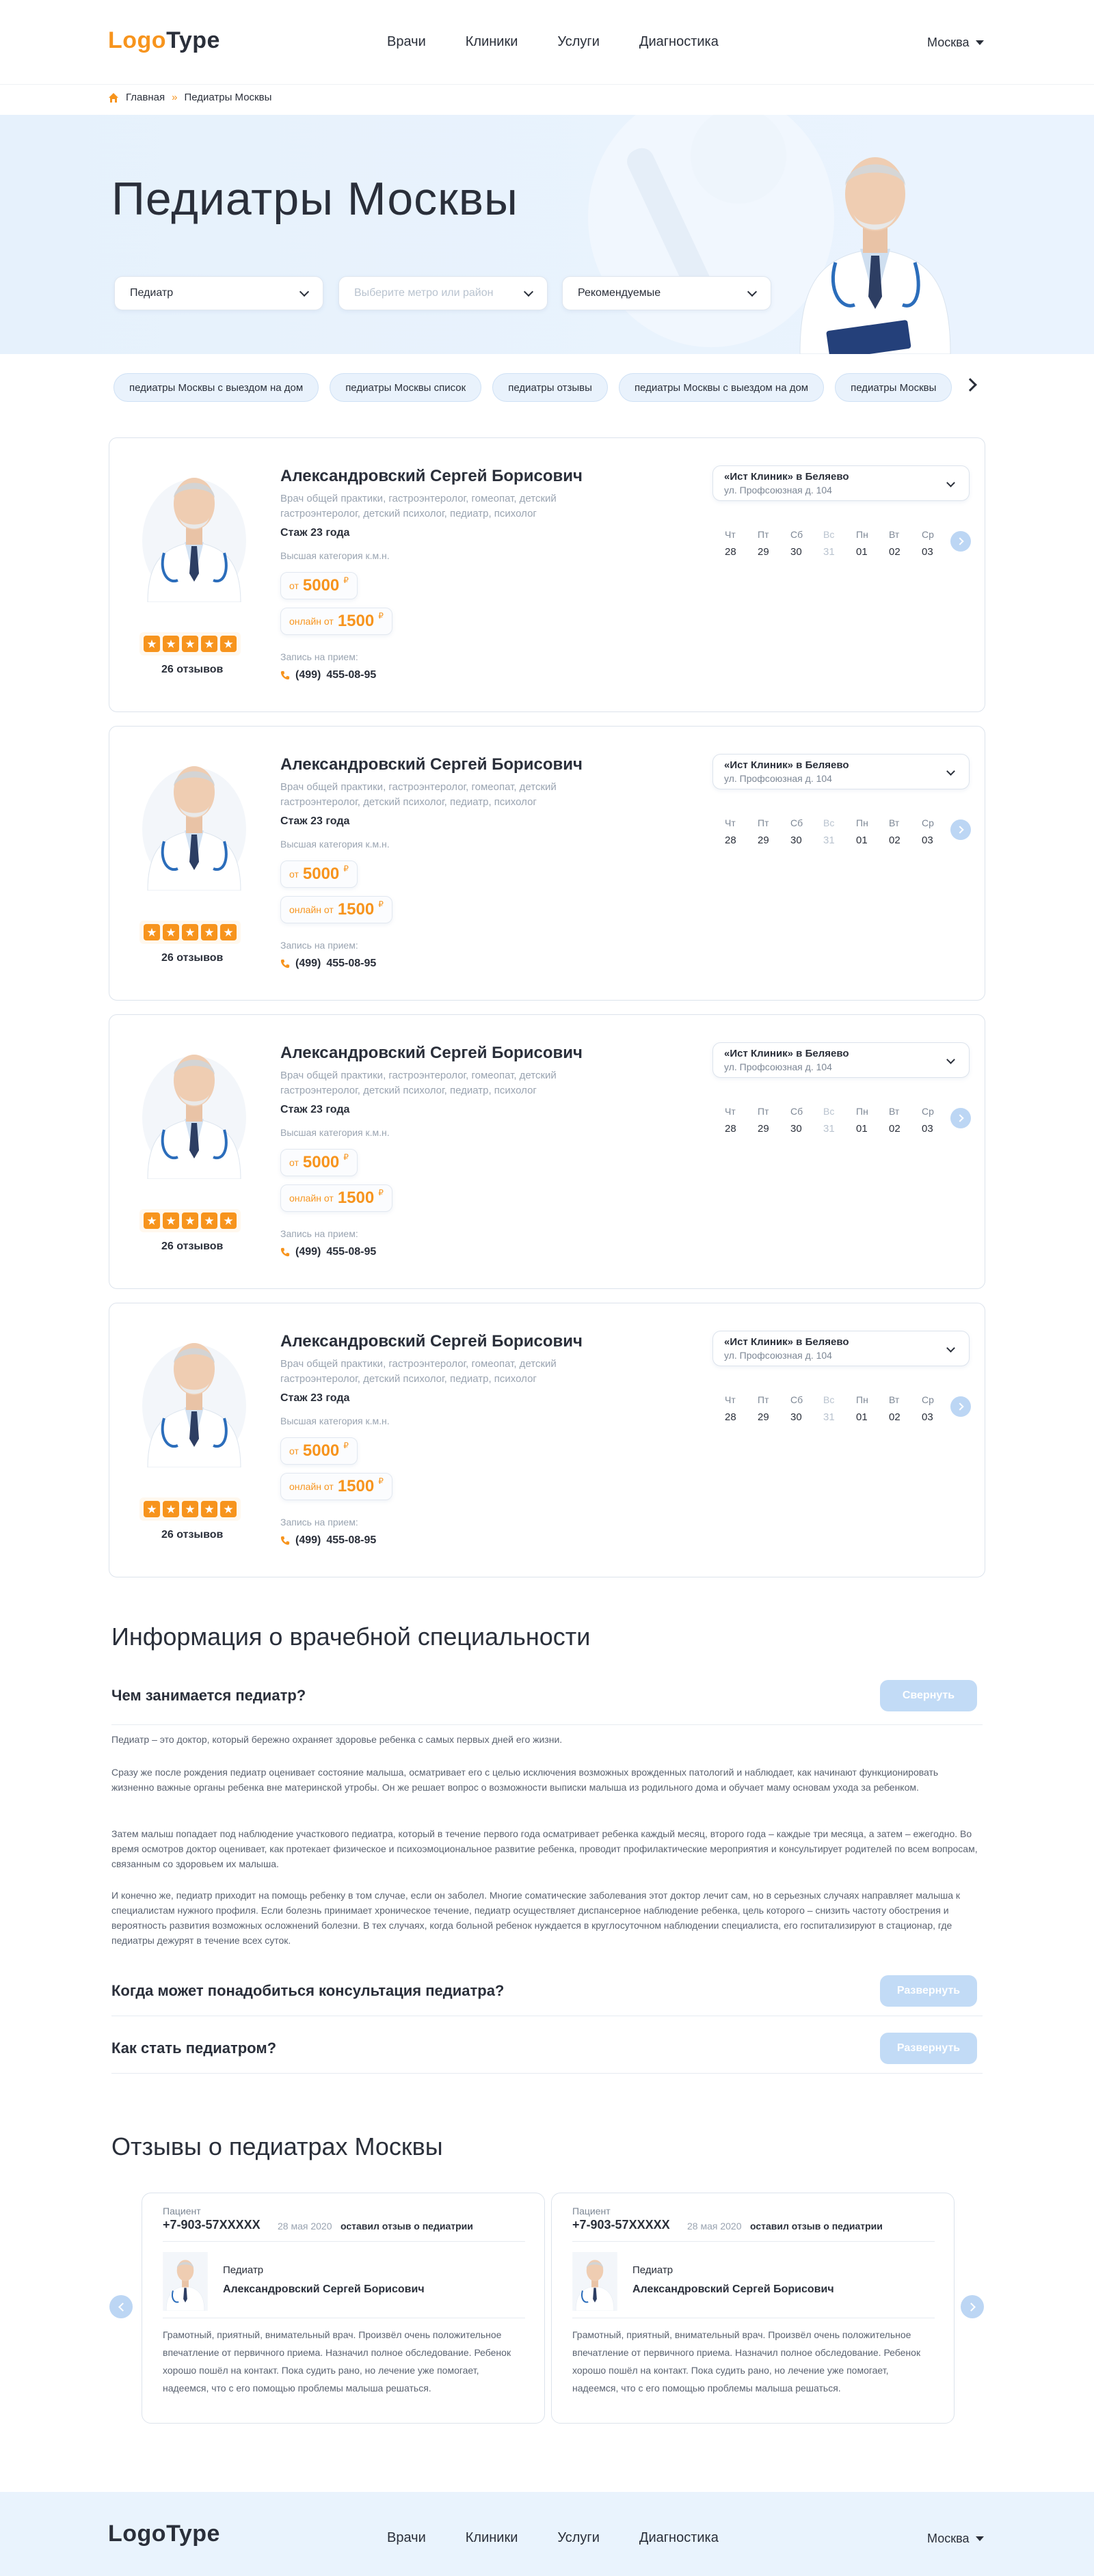 The image size is (1094, 2576). What do you see at coordinates (406, 388) in the screenshot?
I see `chip: педиатры Москвы список` at bounding box center [406, 388].